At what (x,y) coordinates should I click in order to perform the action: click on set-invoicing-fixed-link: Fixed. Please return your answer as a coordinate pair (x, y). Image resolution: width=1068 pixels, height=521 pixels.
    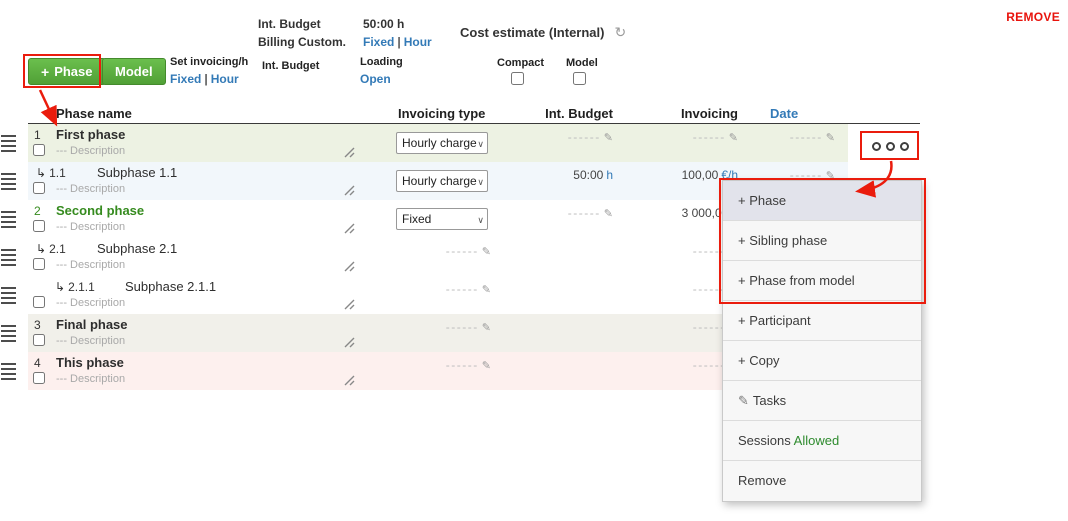
    Looking at the image, I should click on (185, 79).